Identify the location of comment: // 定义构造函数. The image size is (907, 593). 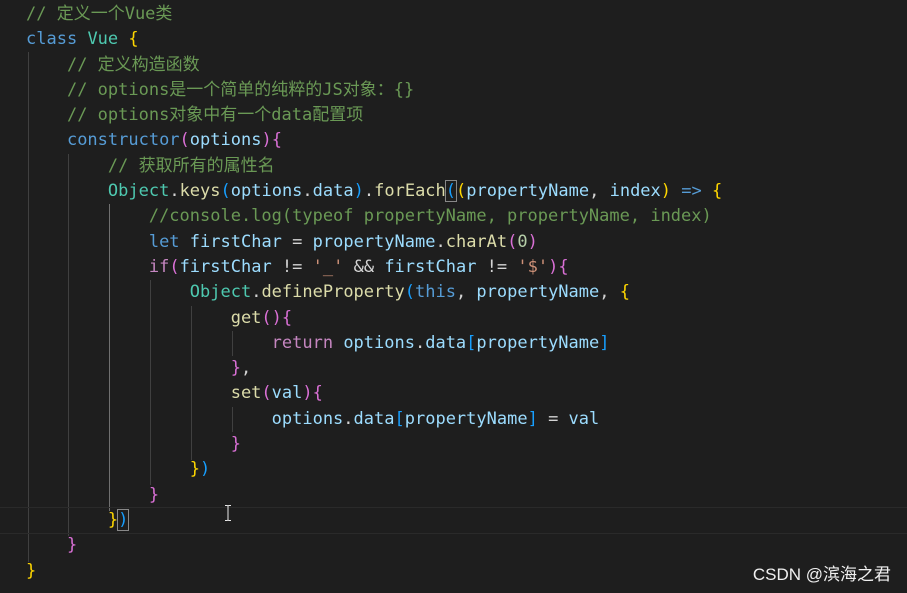
(133, 64).